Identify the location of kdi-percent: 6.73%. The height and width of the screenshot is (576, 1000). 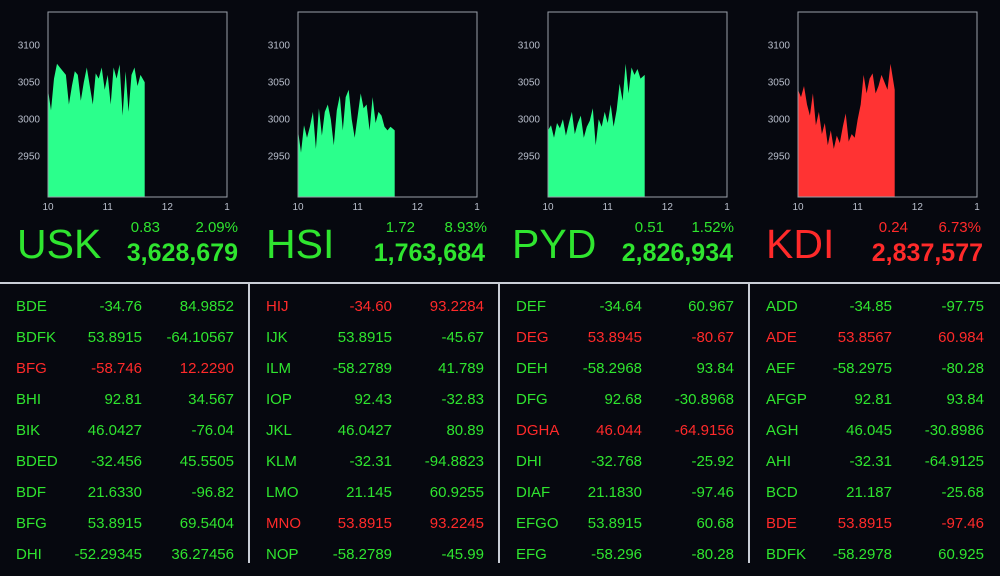
(959, 227).